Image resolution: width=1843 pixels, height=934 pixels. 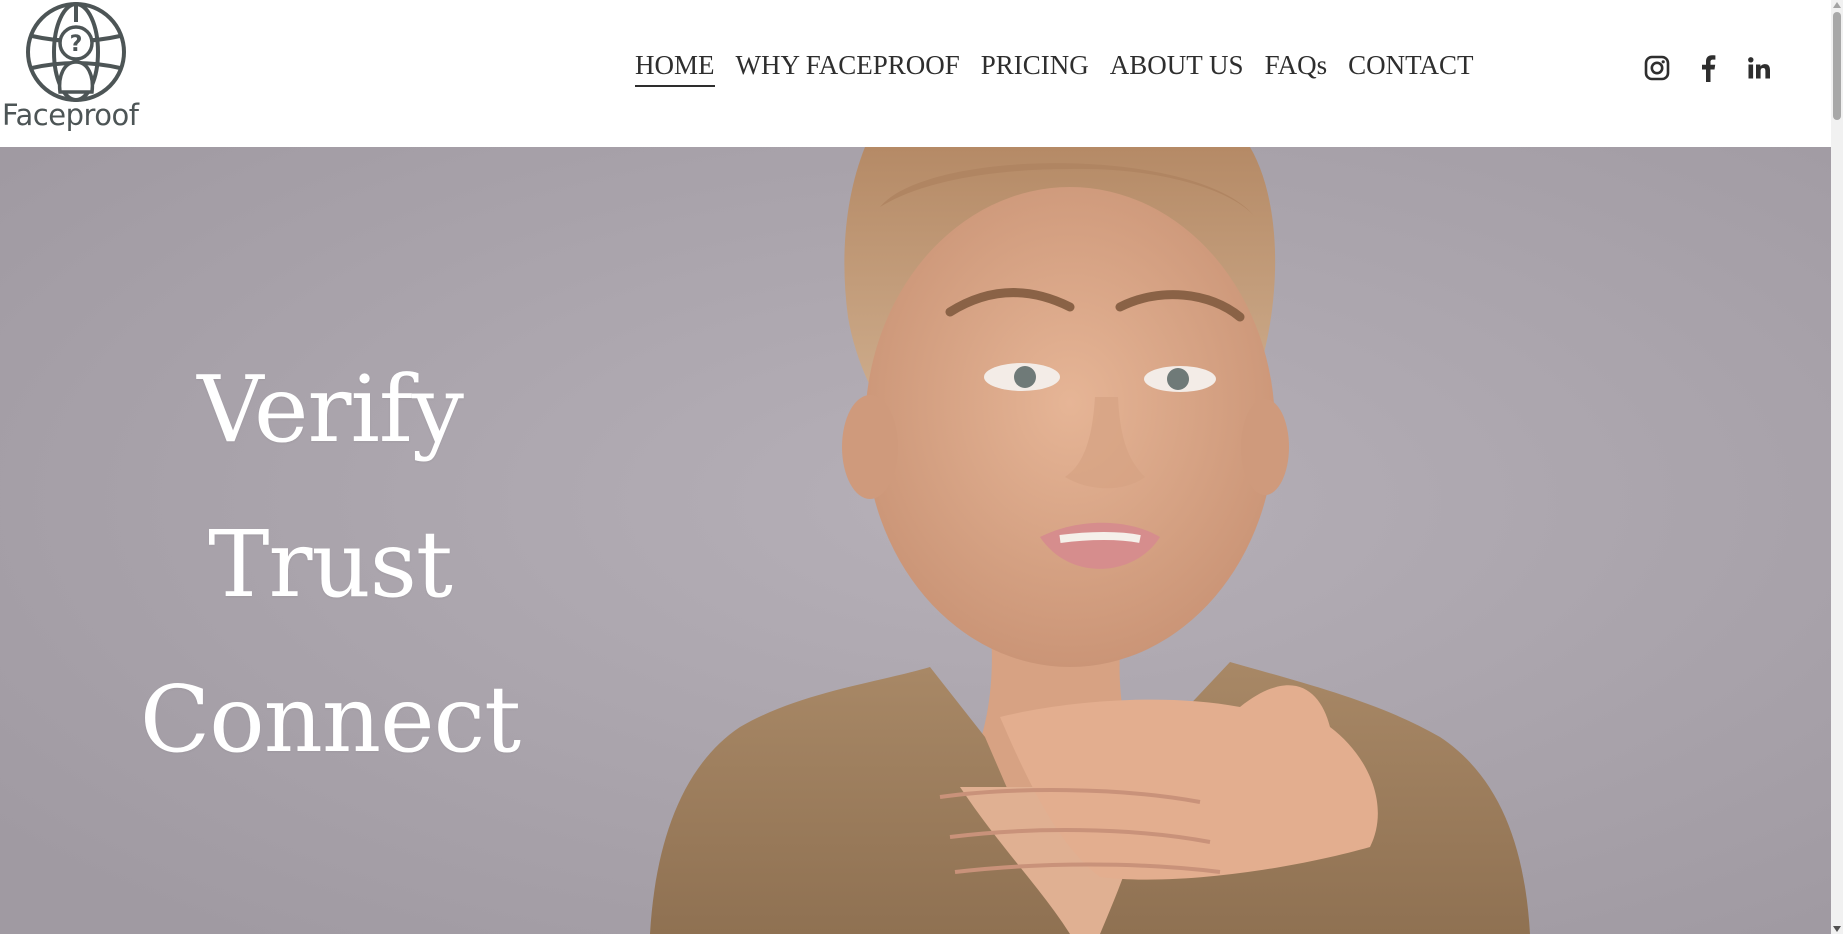 I want to click on scroll-up-arrow-icon, so click(x=1837, y=5).